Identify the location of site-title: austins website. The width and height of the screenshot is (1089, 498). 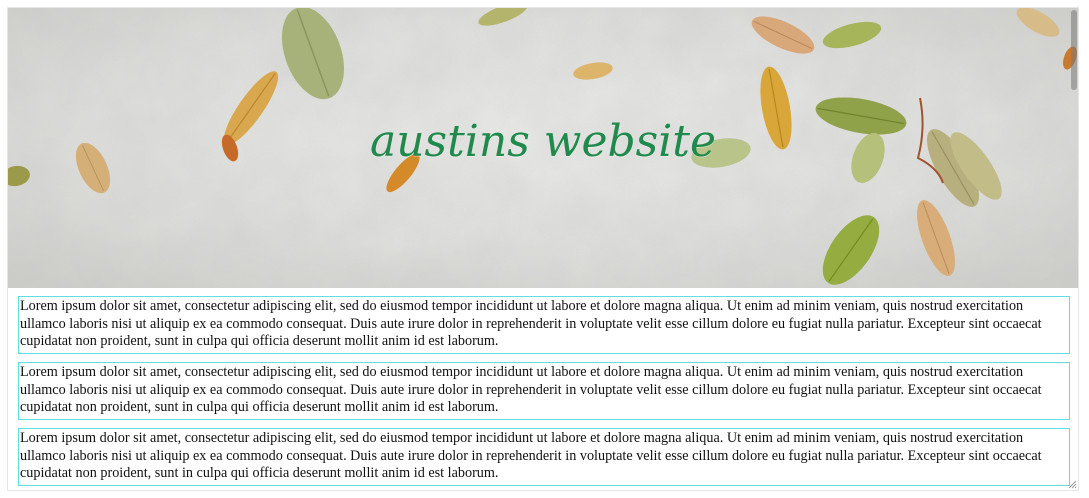
(543, 141).